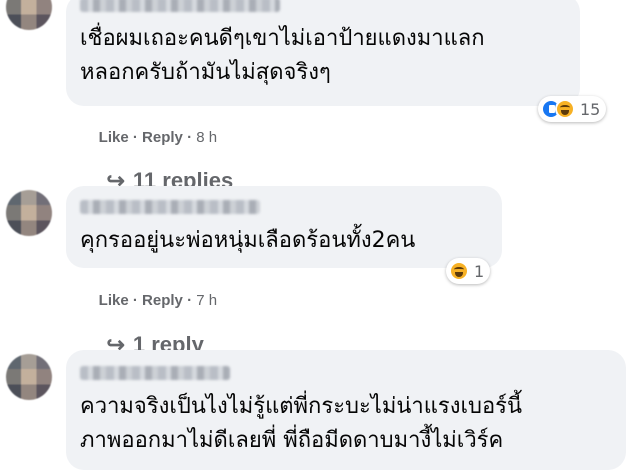 This screenshot has width=640, height=470. Describe the element at coordinates (479, 271) in the screenshot. I see `reaction-count: 1` at that location.